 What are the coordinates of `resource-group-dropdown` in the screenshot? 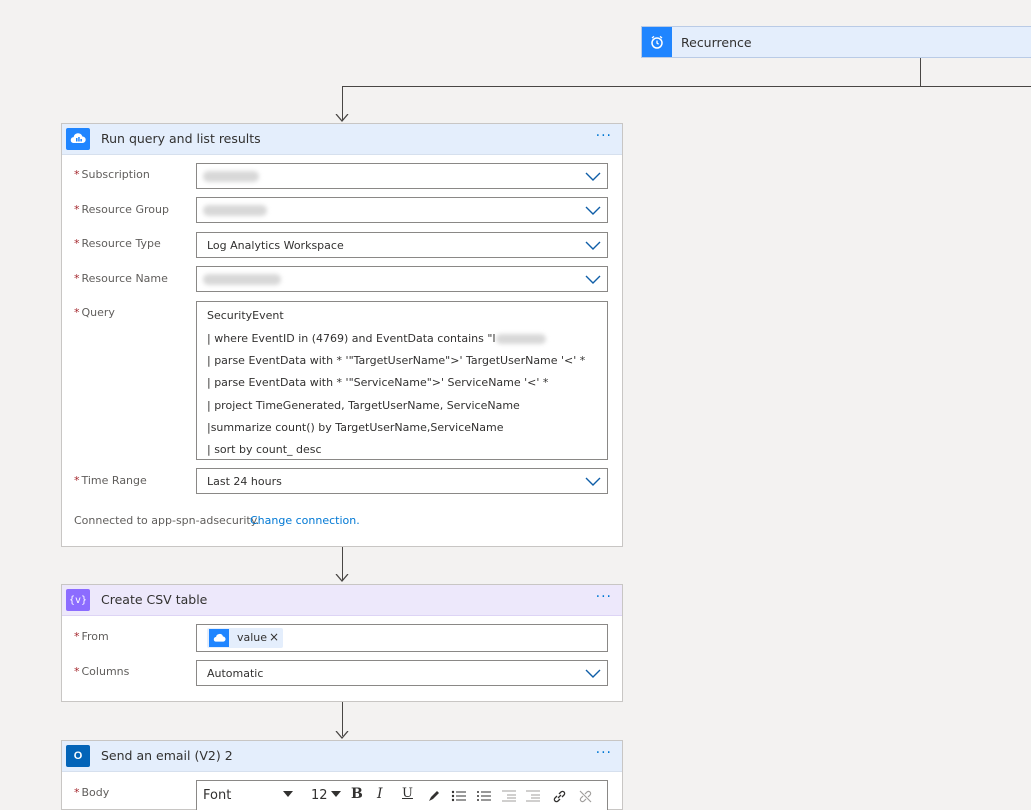 It's located at (402, 210).